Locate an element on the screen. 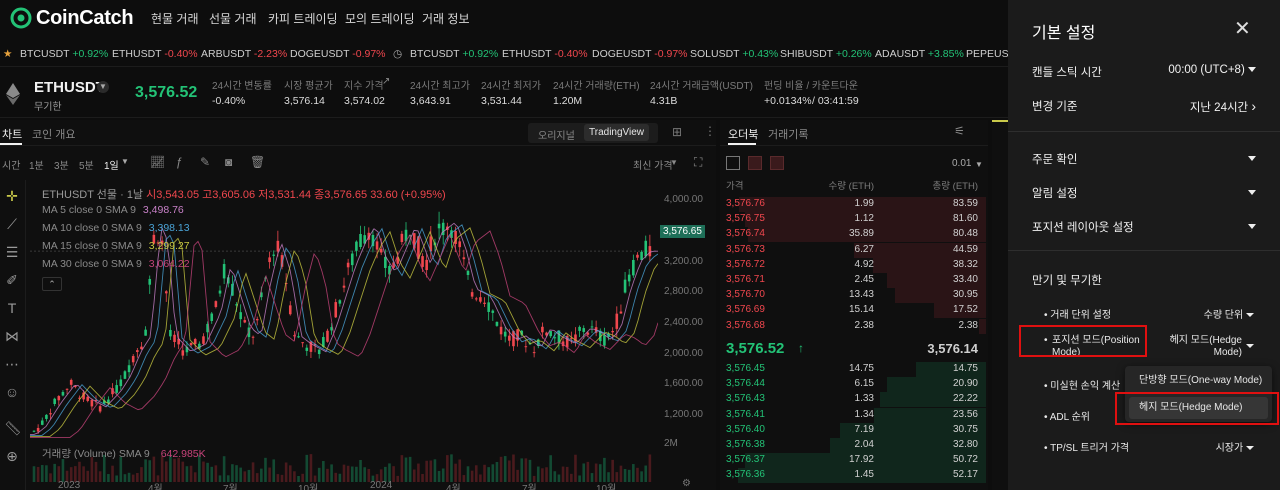 This screenshot has width=1280, height=490. tpsl-trigger-setting: • TP/SL 트리거 가격 시장가 is located at coordinates (1149, 446).